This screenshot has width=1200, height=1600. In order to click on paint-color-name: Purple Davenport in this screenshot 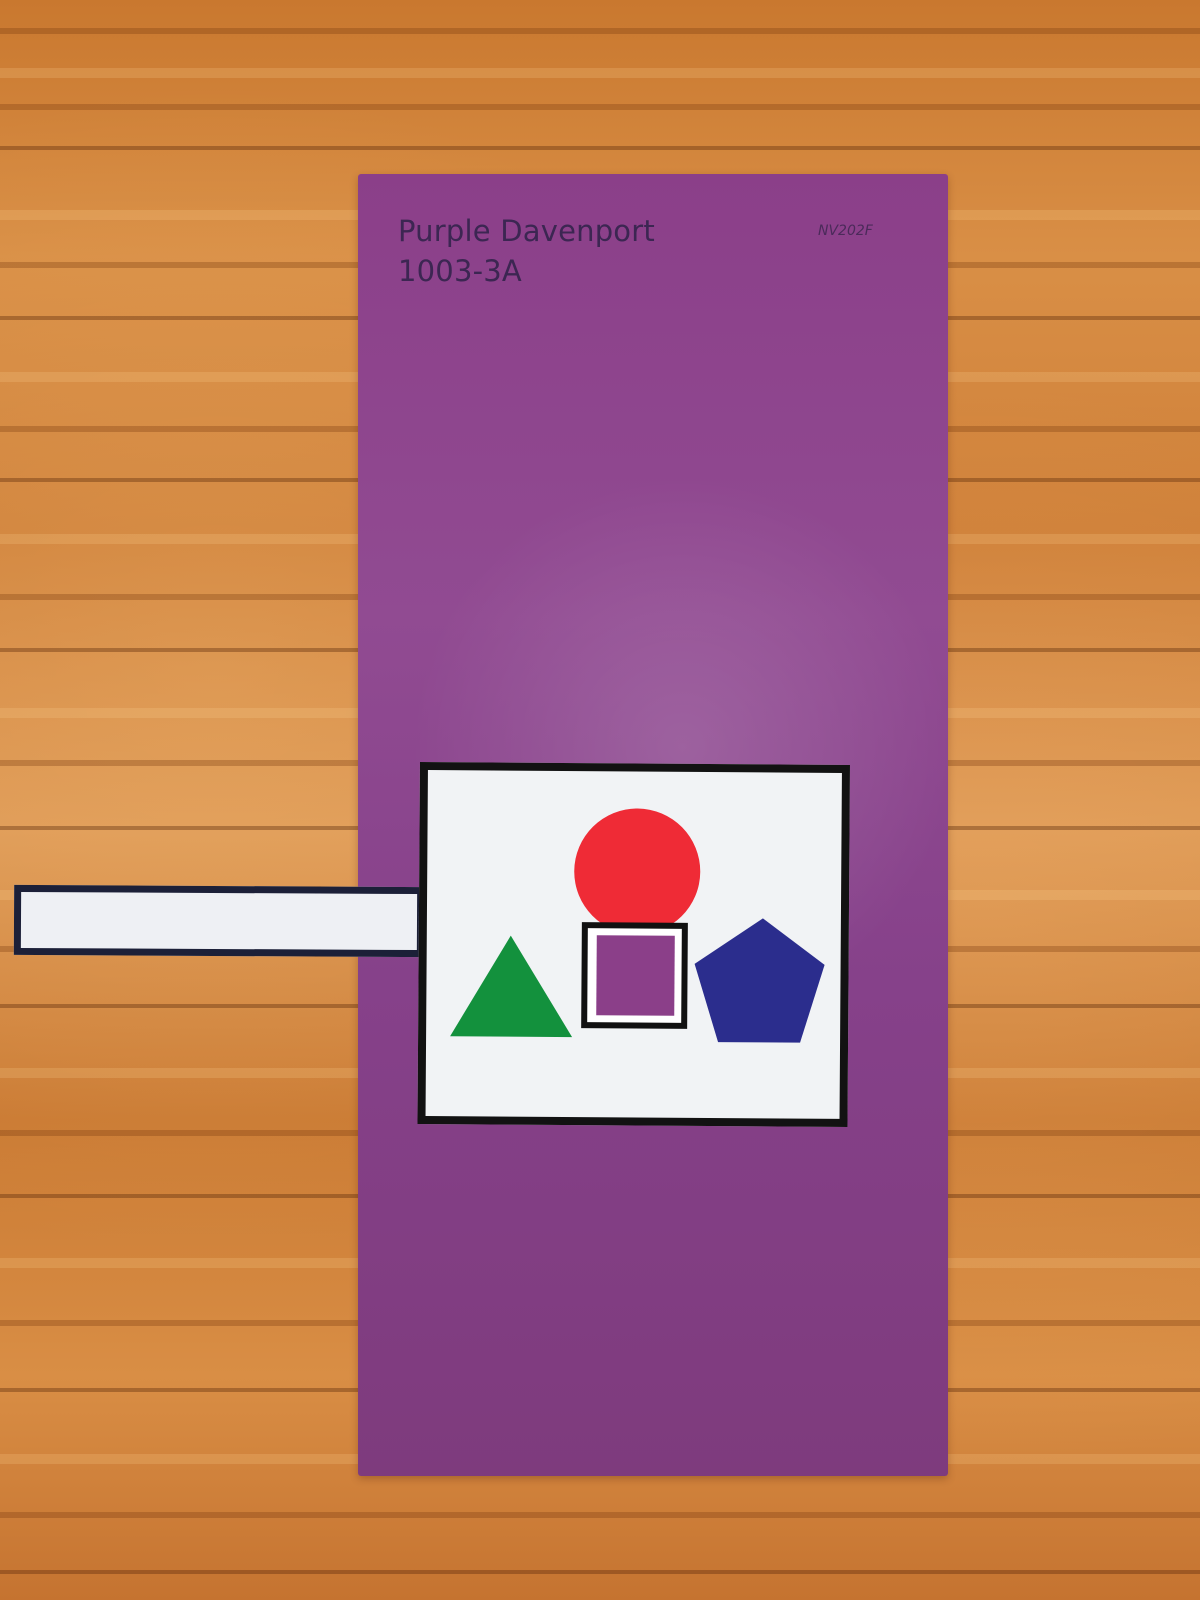, I will do `click(526, 231)`.